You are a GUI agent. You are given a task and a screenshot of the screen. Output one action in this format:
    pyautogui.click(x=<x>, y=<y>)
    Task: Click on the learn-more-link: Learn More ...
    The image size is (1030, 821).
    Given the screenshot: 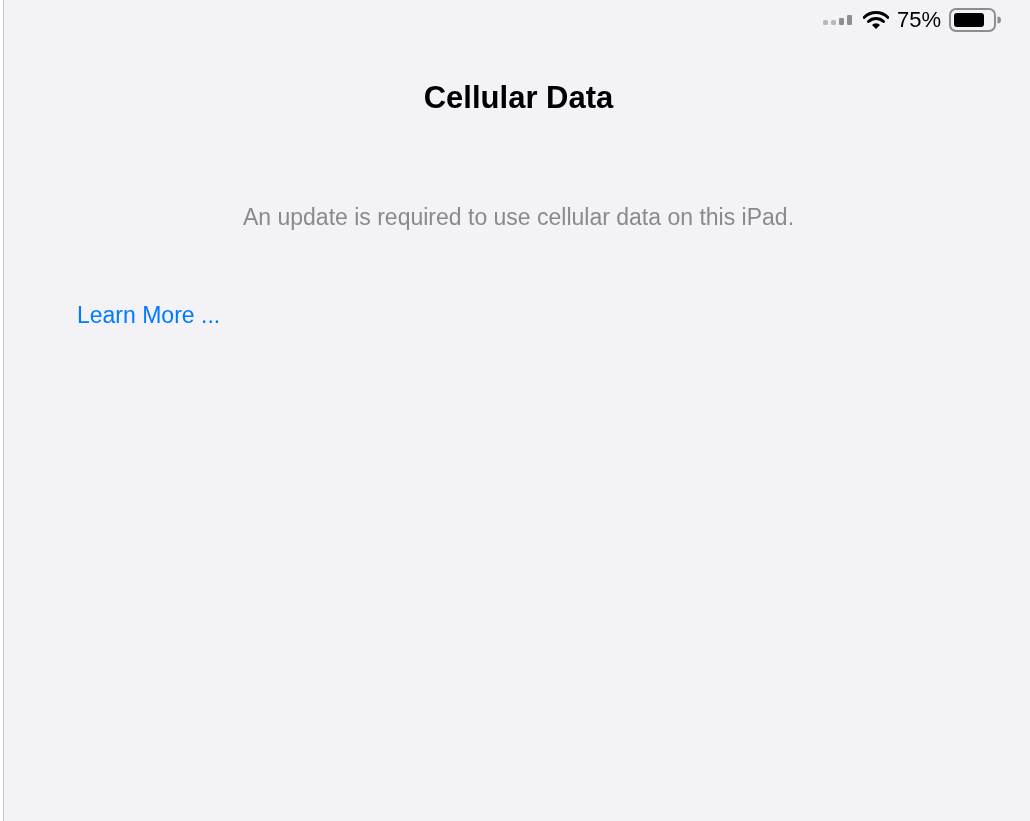 What is the action you would take?
    pyautogui.click(x=149, y=315)
    